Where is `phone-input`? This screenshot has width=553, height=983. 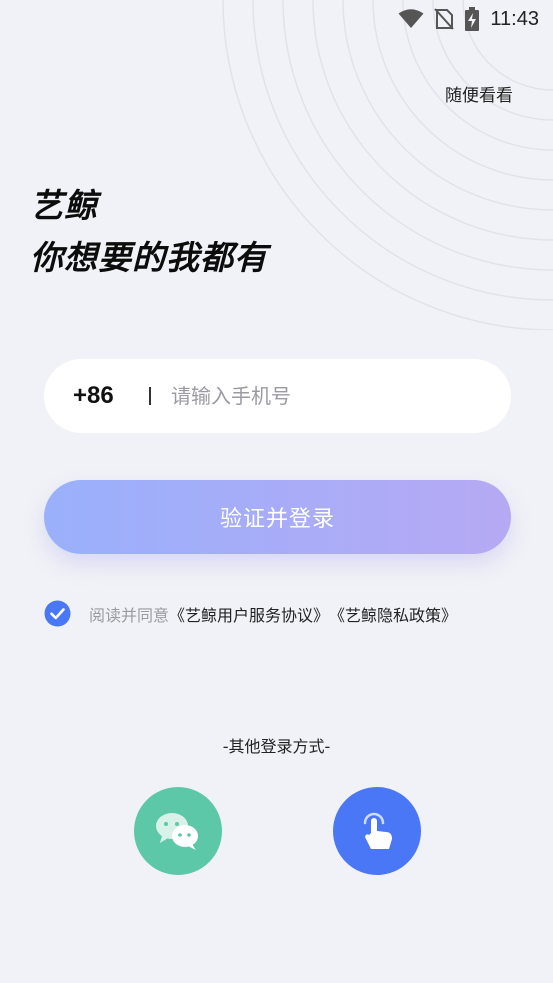
phone-input is located at coordinates (321, 396).